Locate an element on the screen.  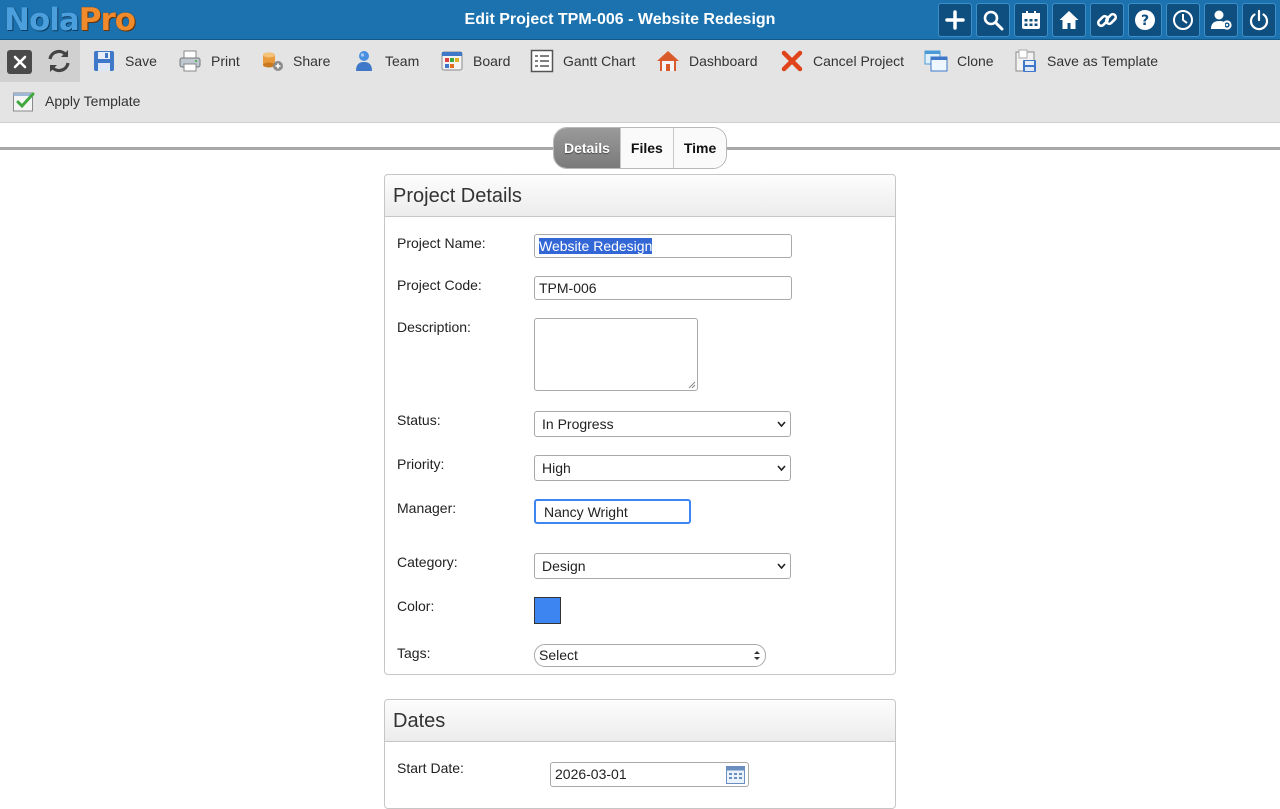
start-date-input: 2026-03-01 is located at coordinates (649, 774).